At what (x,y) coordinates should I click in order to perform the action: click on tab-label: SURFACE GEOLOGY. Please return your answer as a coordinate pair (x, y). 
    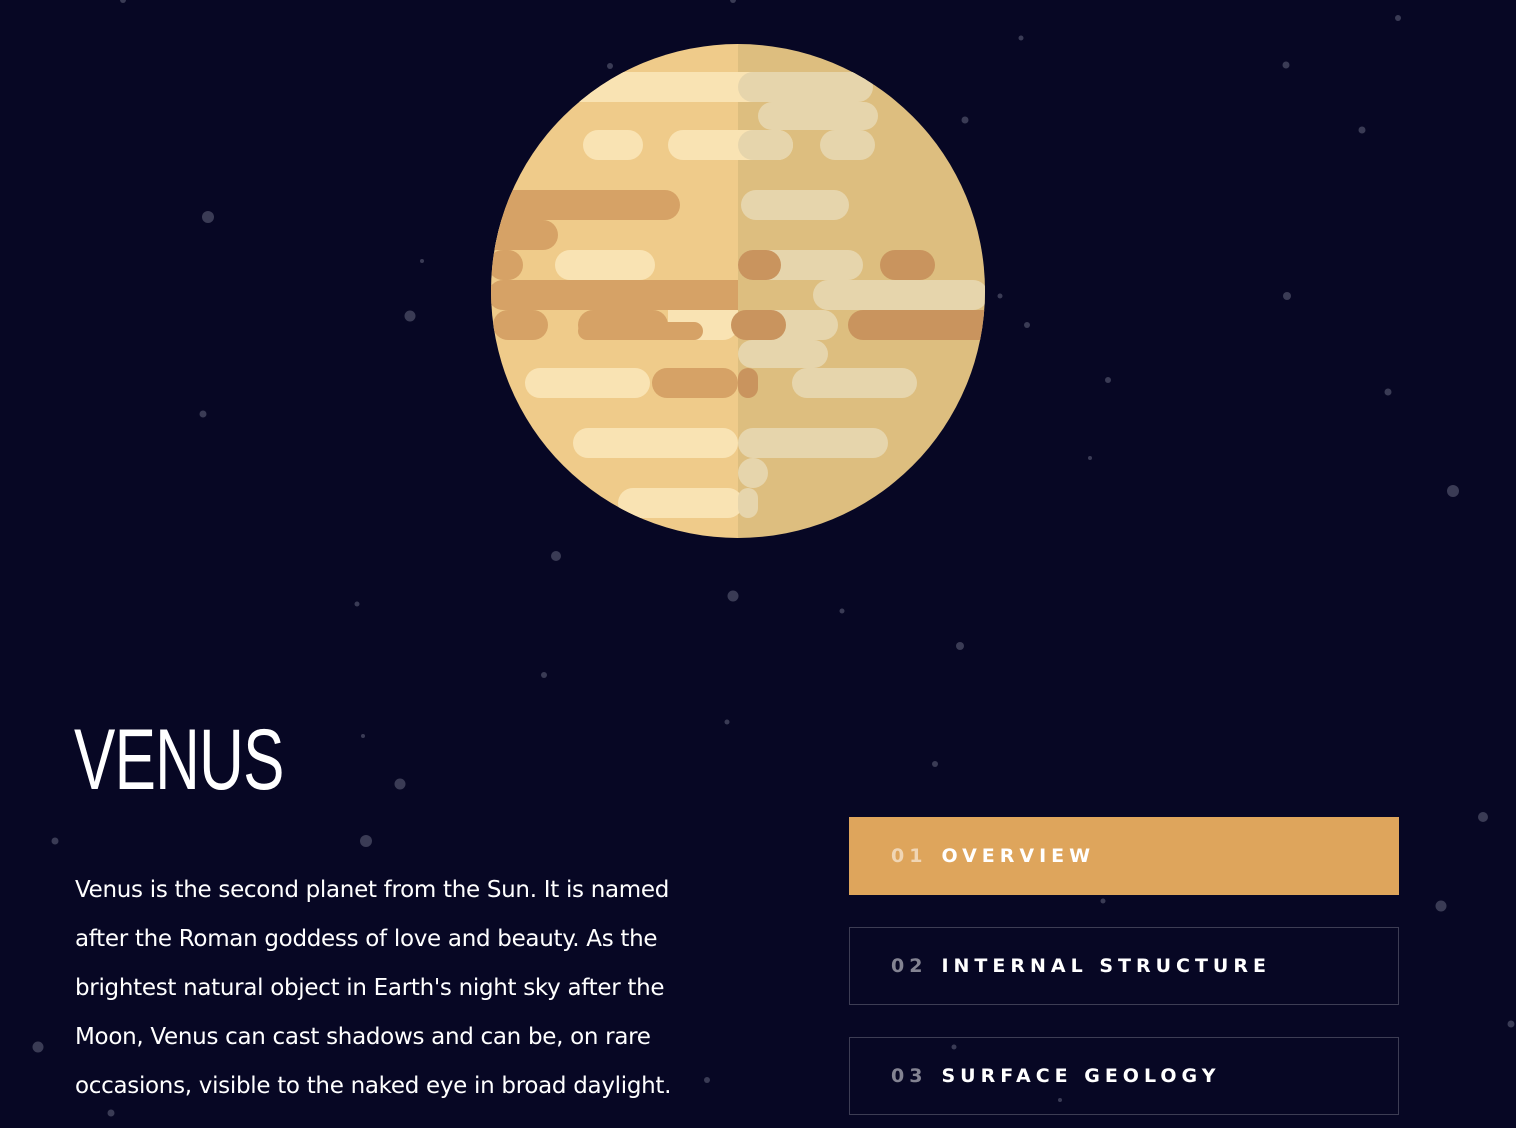
    Looking at the image, I should click on (1081, 1076).